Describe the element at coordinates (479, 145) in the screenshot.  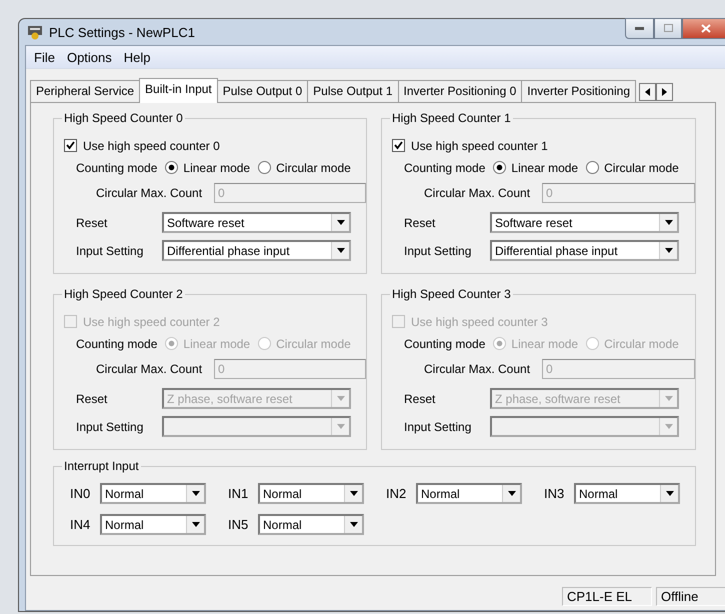
I see `checkbox-label: Use high speed counter 1` at that location.